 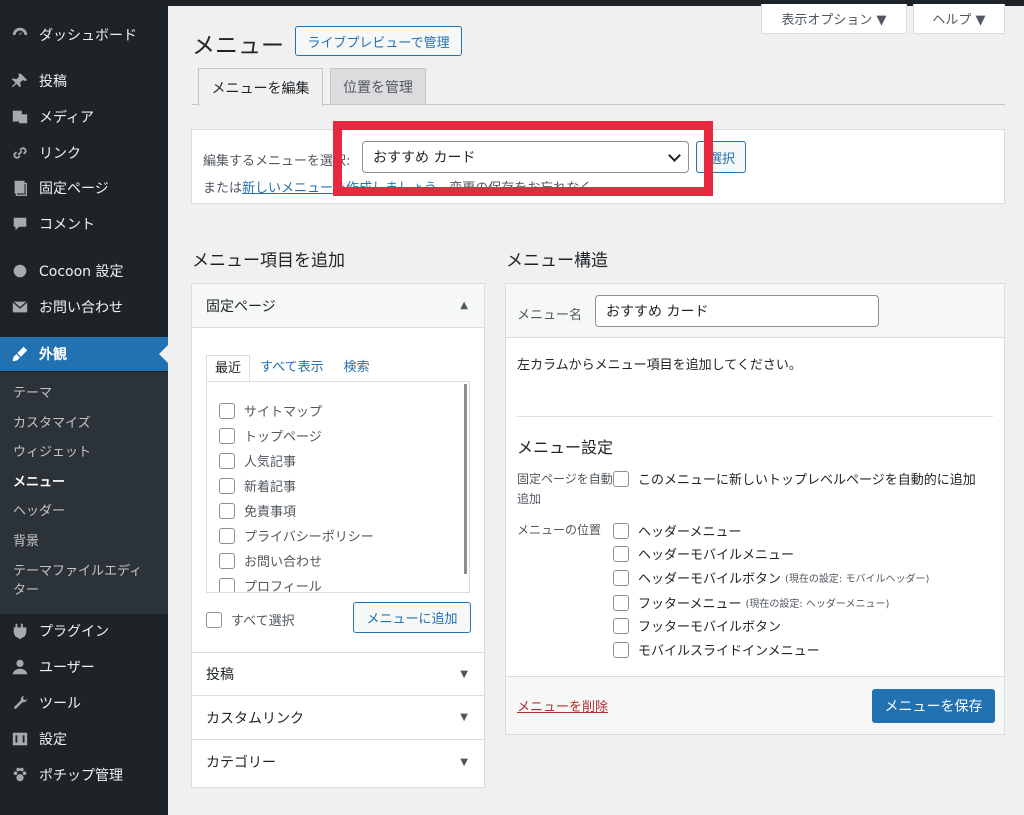 What do you see at coordinates (697, 625) in the screenshot?
I see `location-option: フッターモバイルボタン` at bounding box center [697, 625].